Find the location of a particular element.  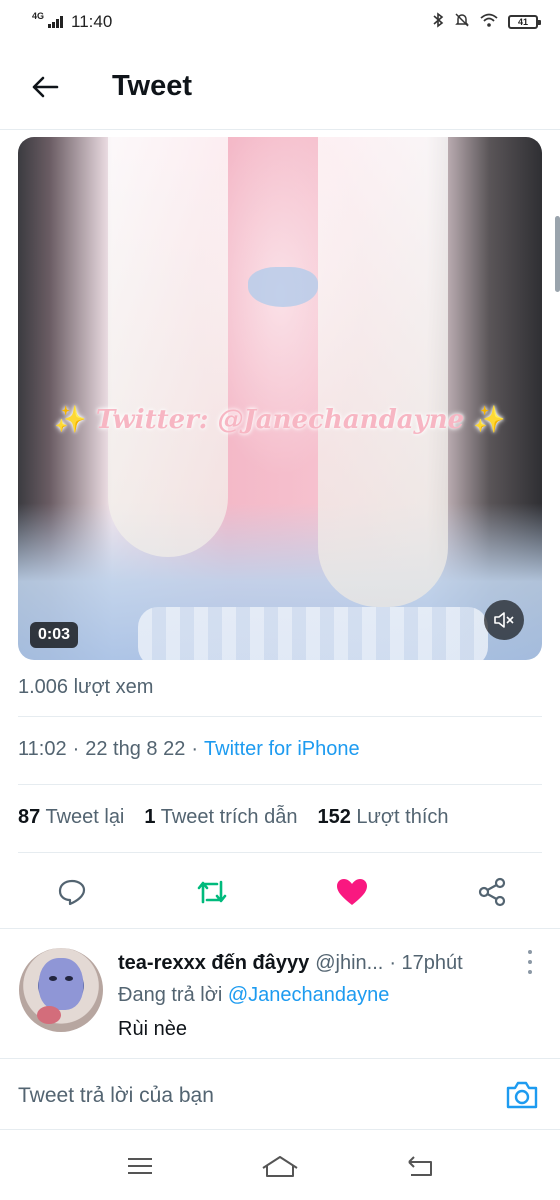

retweet-icon is located at coordinates (212, 892).